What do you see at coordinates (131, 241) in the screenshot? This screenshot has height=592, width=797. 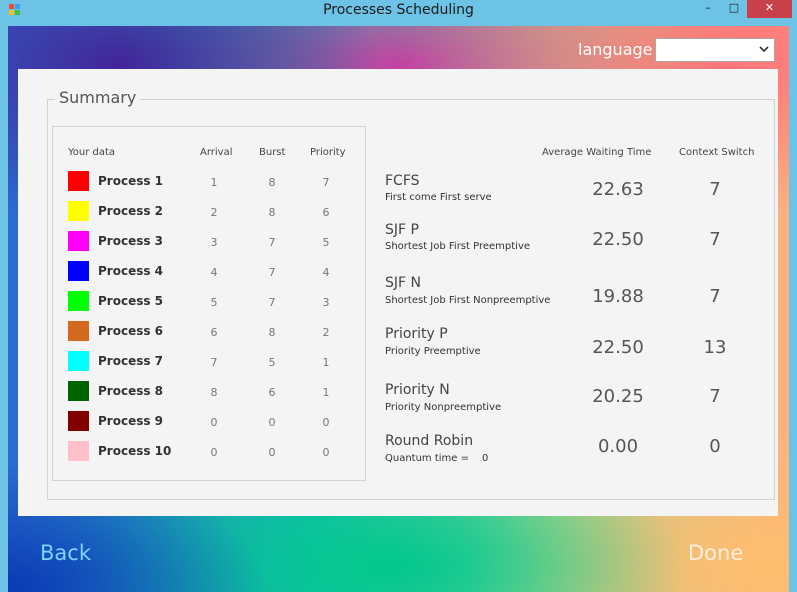 I see `process-name: Process 3` at bounding box center [131, 241].